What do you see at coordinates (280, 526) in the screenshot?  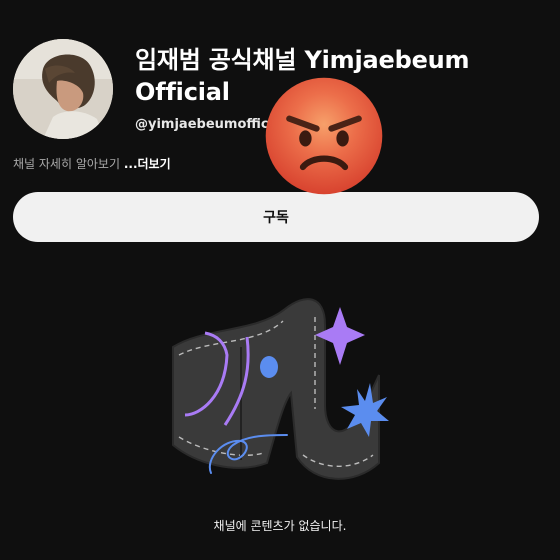 I see `empty-channel-message: 채널에 콘텐츠가 없습니다.` at bounding box center [280, 526].